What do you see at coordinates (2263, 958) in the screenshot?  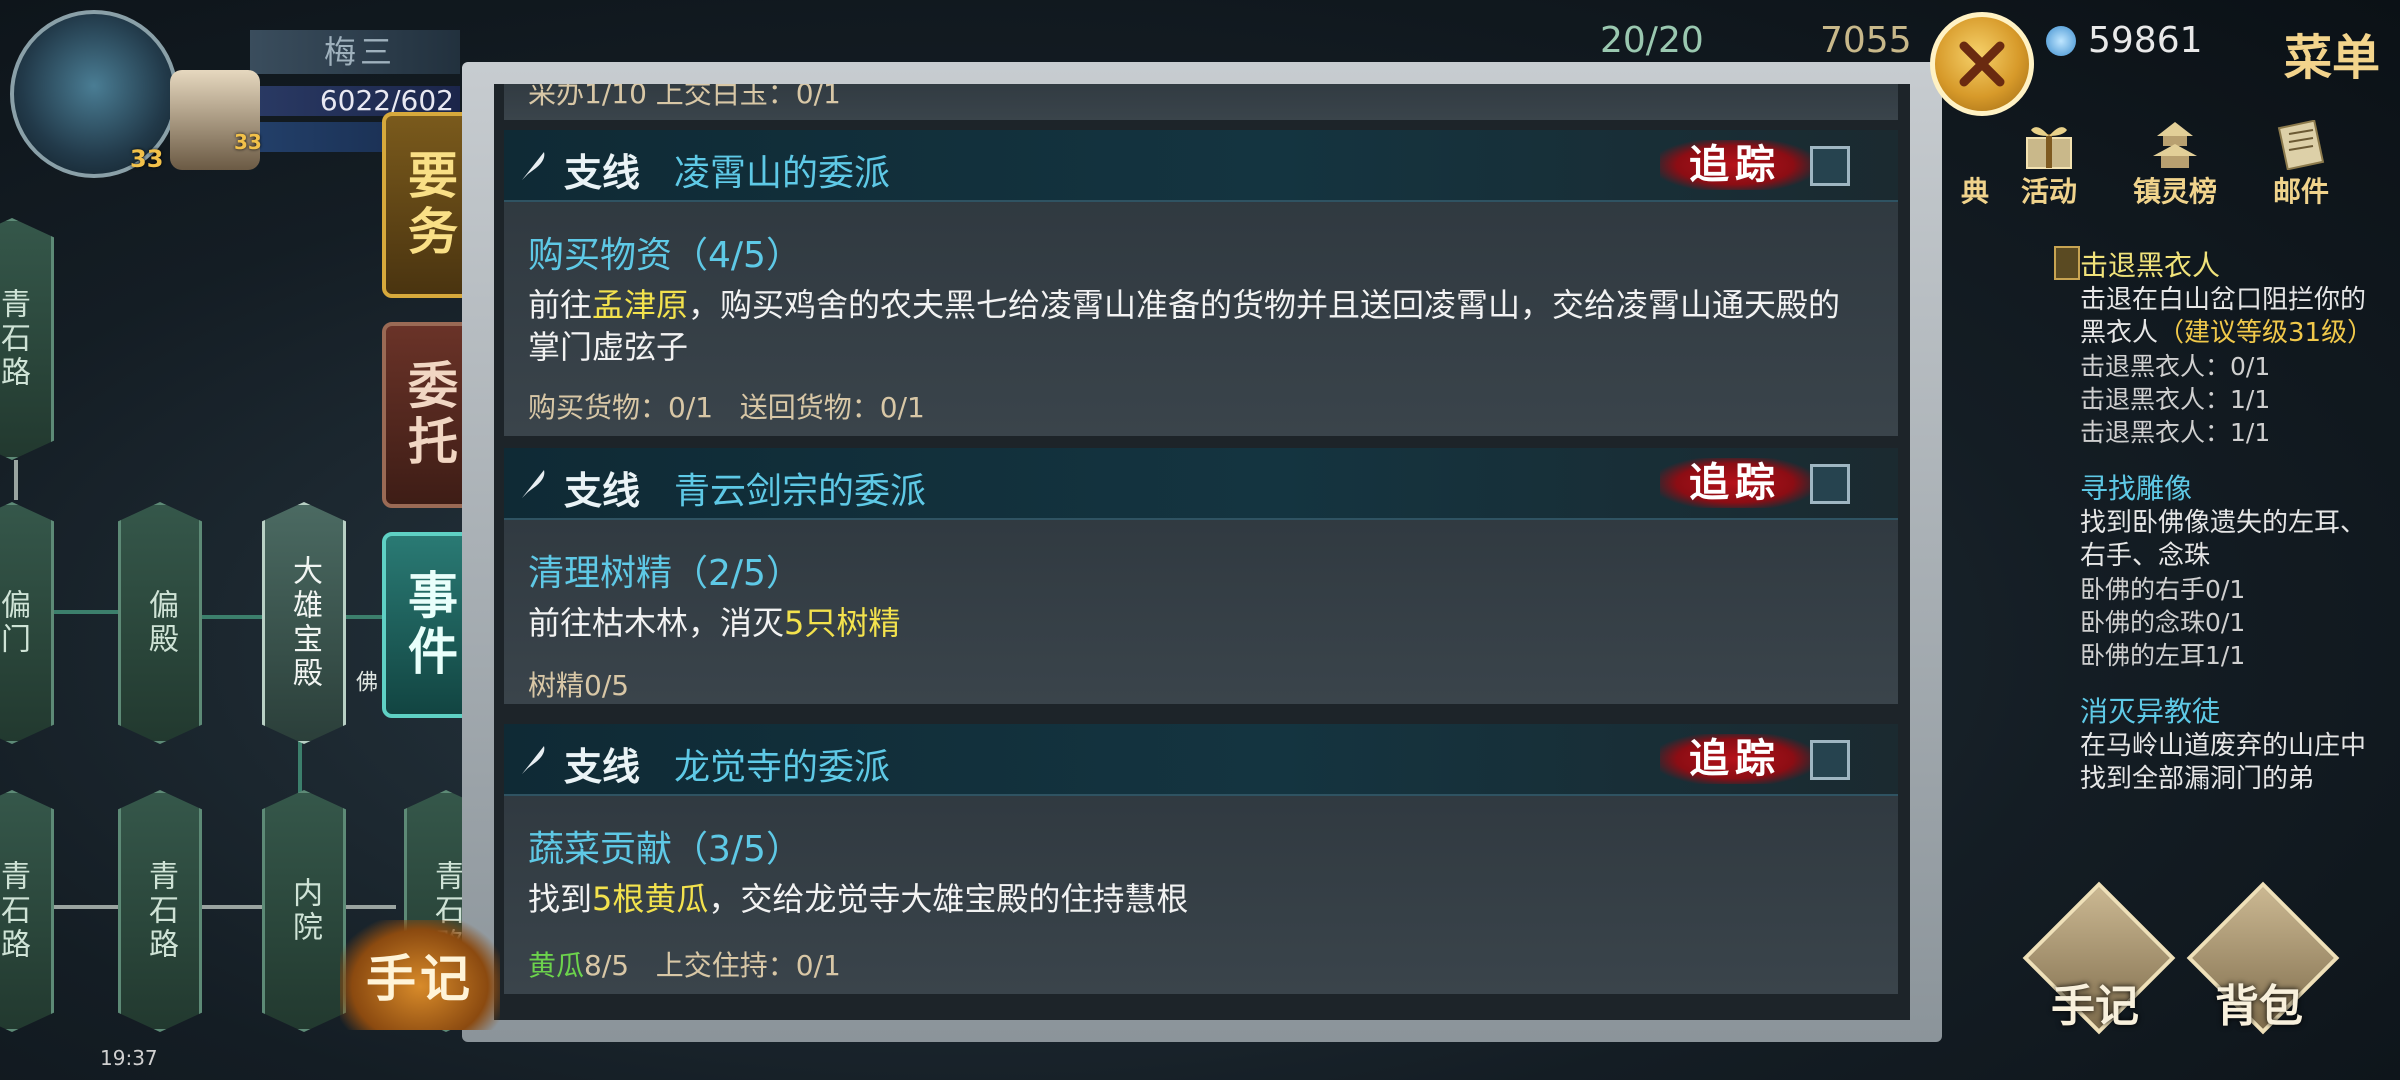 I see `bag-button: 背包` at bounding box center [2263, 958].